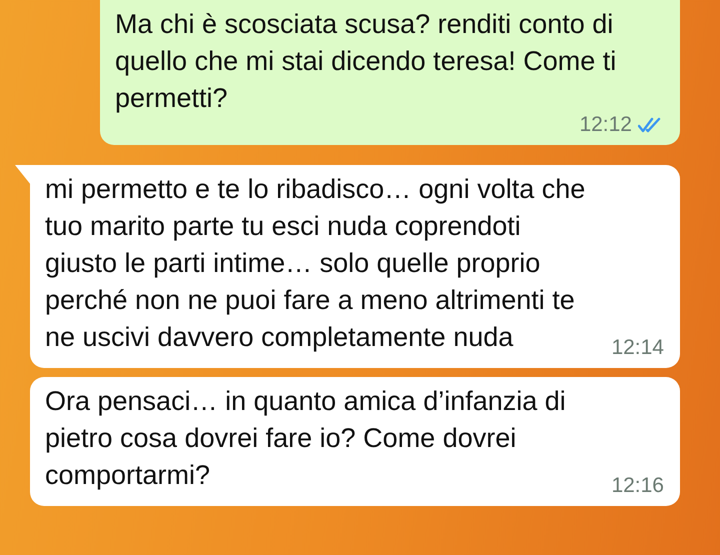 This screenshot has height=555, width=720. I want to click on message-time: 12:12, so click(605, 125).